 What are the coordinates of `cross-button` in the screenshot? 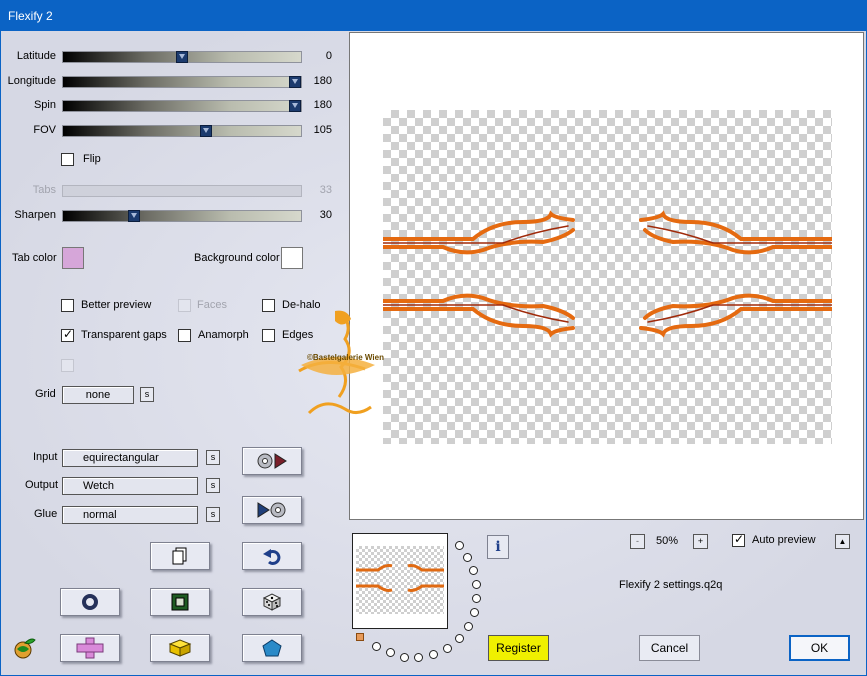 It's located at (90, 648).